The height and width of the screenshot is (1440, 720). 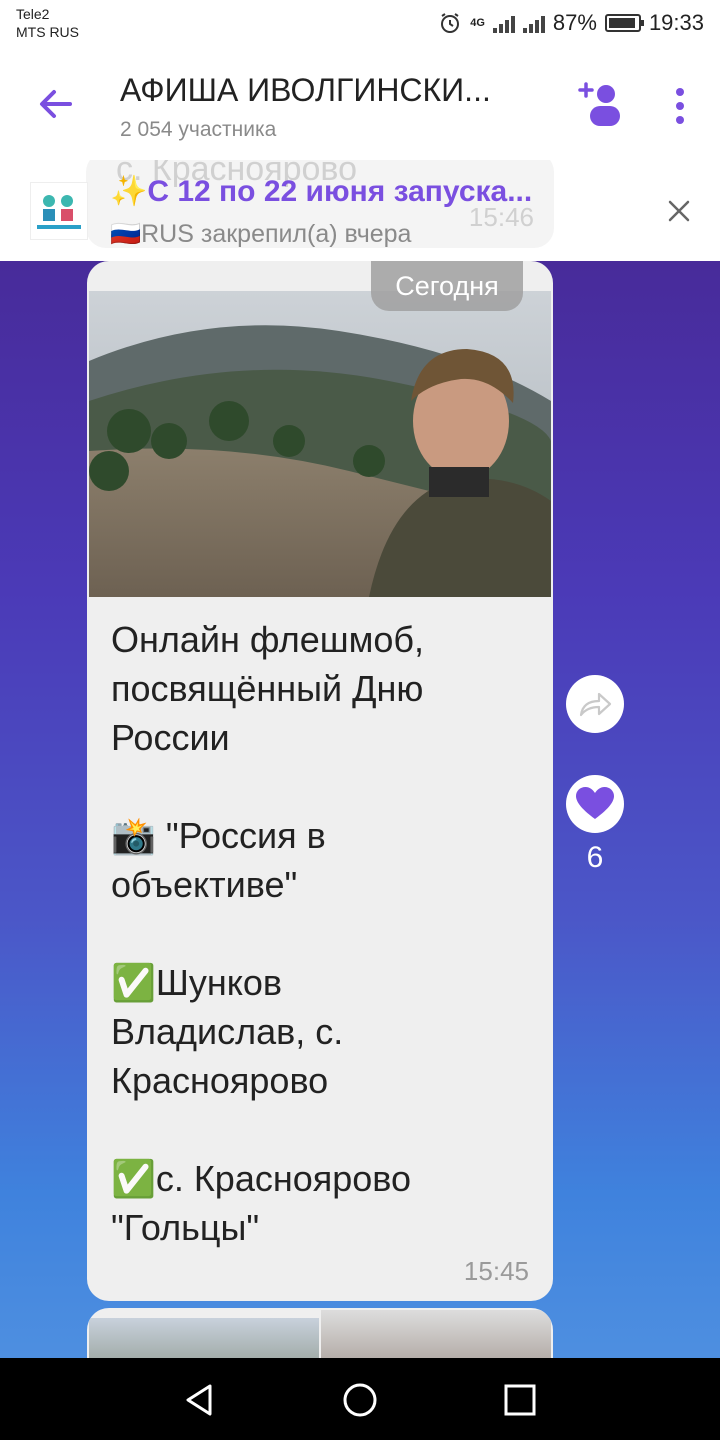 What do you see at coordinates (496, 1271) in the screenshot?
I see `message-time: 15:45` at bounding box center [496, 1271].